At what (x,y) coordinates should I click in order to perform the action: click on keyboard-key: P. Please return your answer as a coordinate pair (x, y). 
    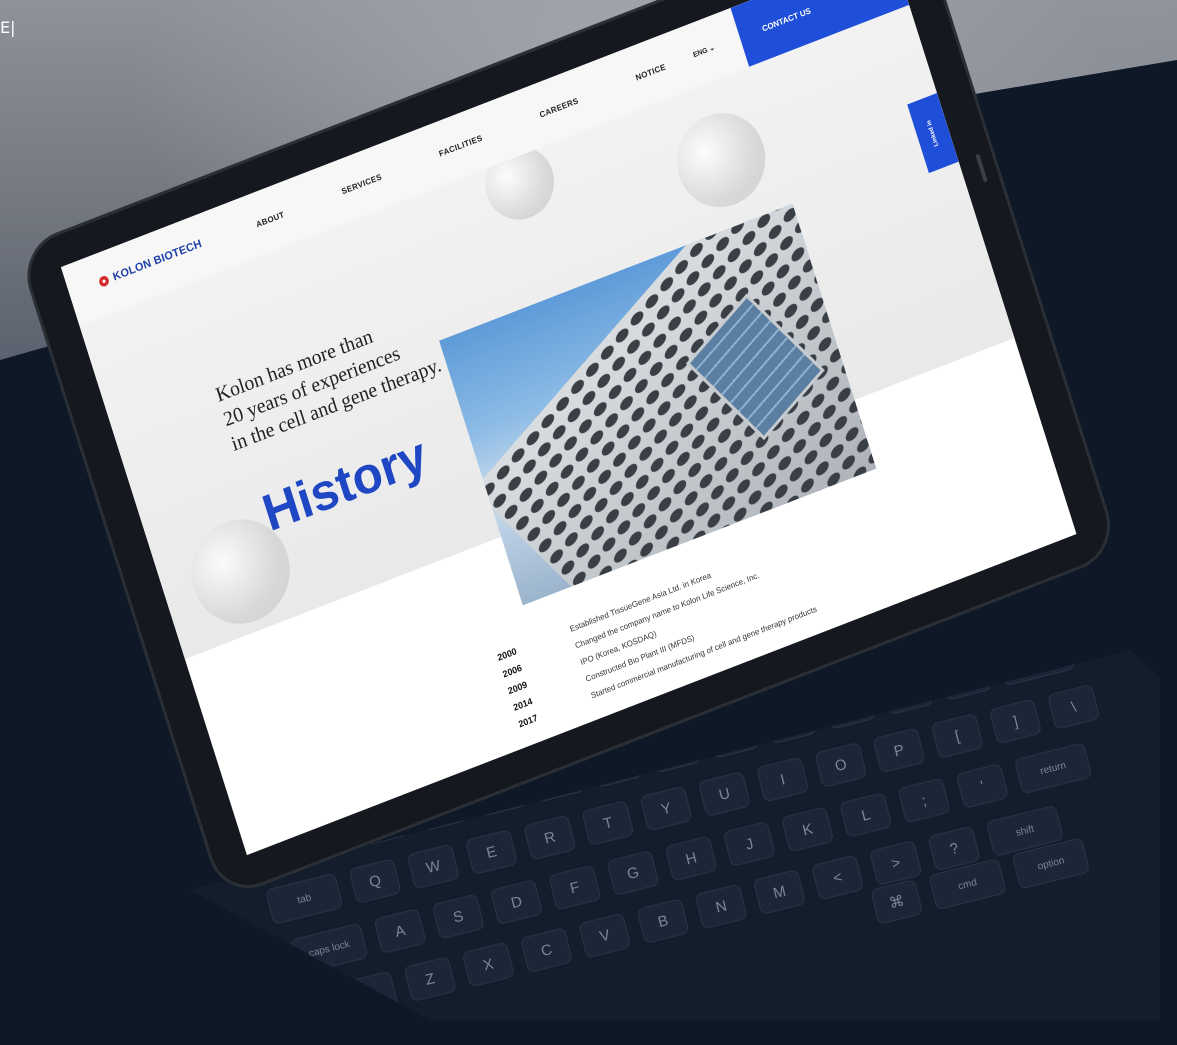
    Looking at the image, I should click on (899, 750).